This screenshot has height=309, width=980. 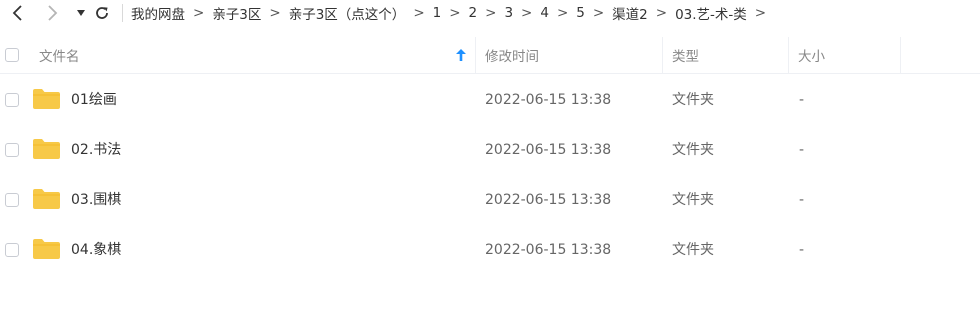 I want to click on history-dropdown-button, so click(x=81, y=13).